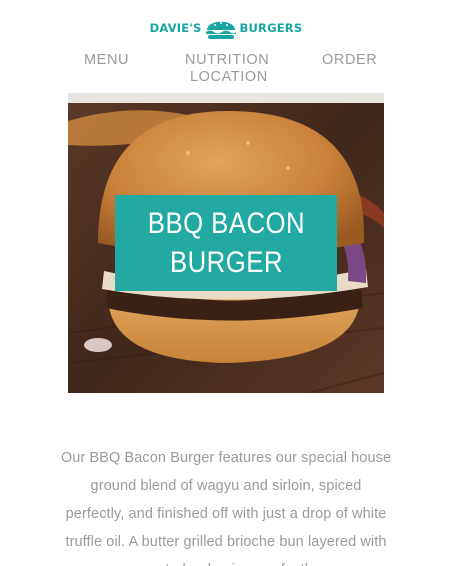  What do you see at coordinates (227, 60) in the screenshot?
I see `nav-link-nutrition: NUTRITION` at bounding box center [227, 60].